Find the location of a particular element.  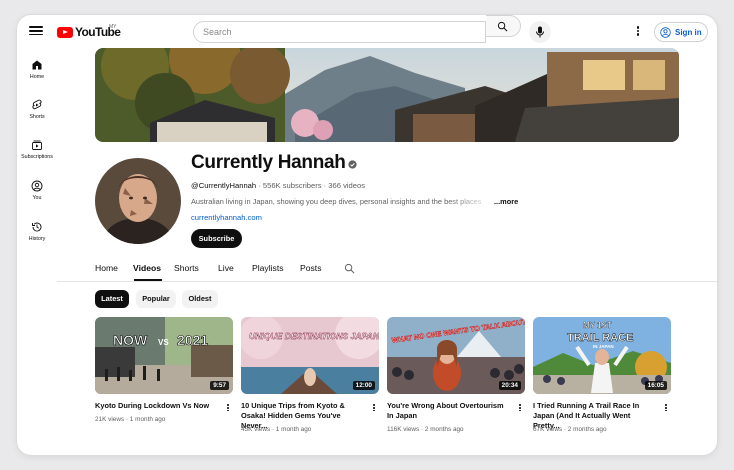

sidebar-item-you: You is located at coordinates (37, 190).